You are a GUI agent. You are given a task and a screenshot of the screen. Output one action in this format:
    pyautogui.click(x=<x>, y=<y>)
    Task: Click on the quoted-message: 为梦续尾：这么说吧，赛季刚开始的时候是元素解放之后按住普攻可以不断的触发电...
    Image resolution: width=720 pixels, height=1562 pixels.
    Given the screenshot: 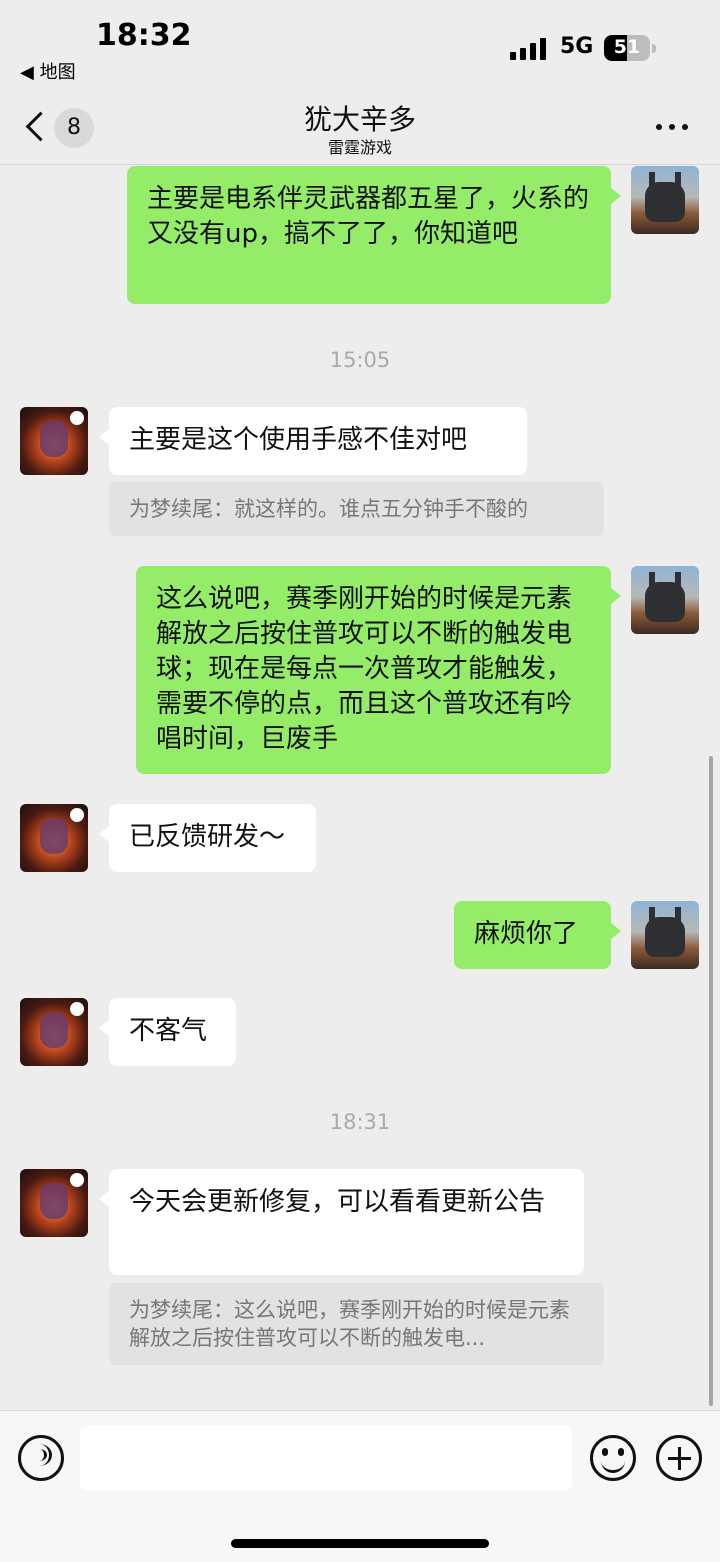 What is the action you would take?
    pyautogui.click(x=356, y=1324)
    